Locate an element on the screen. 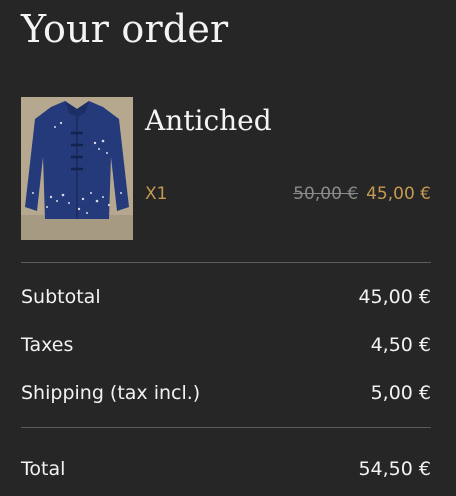 This screenshot has height=496, width=456. product-image is located at coordinates (77, 168).